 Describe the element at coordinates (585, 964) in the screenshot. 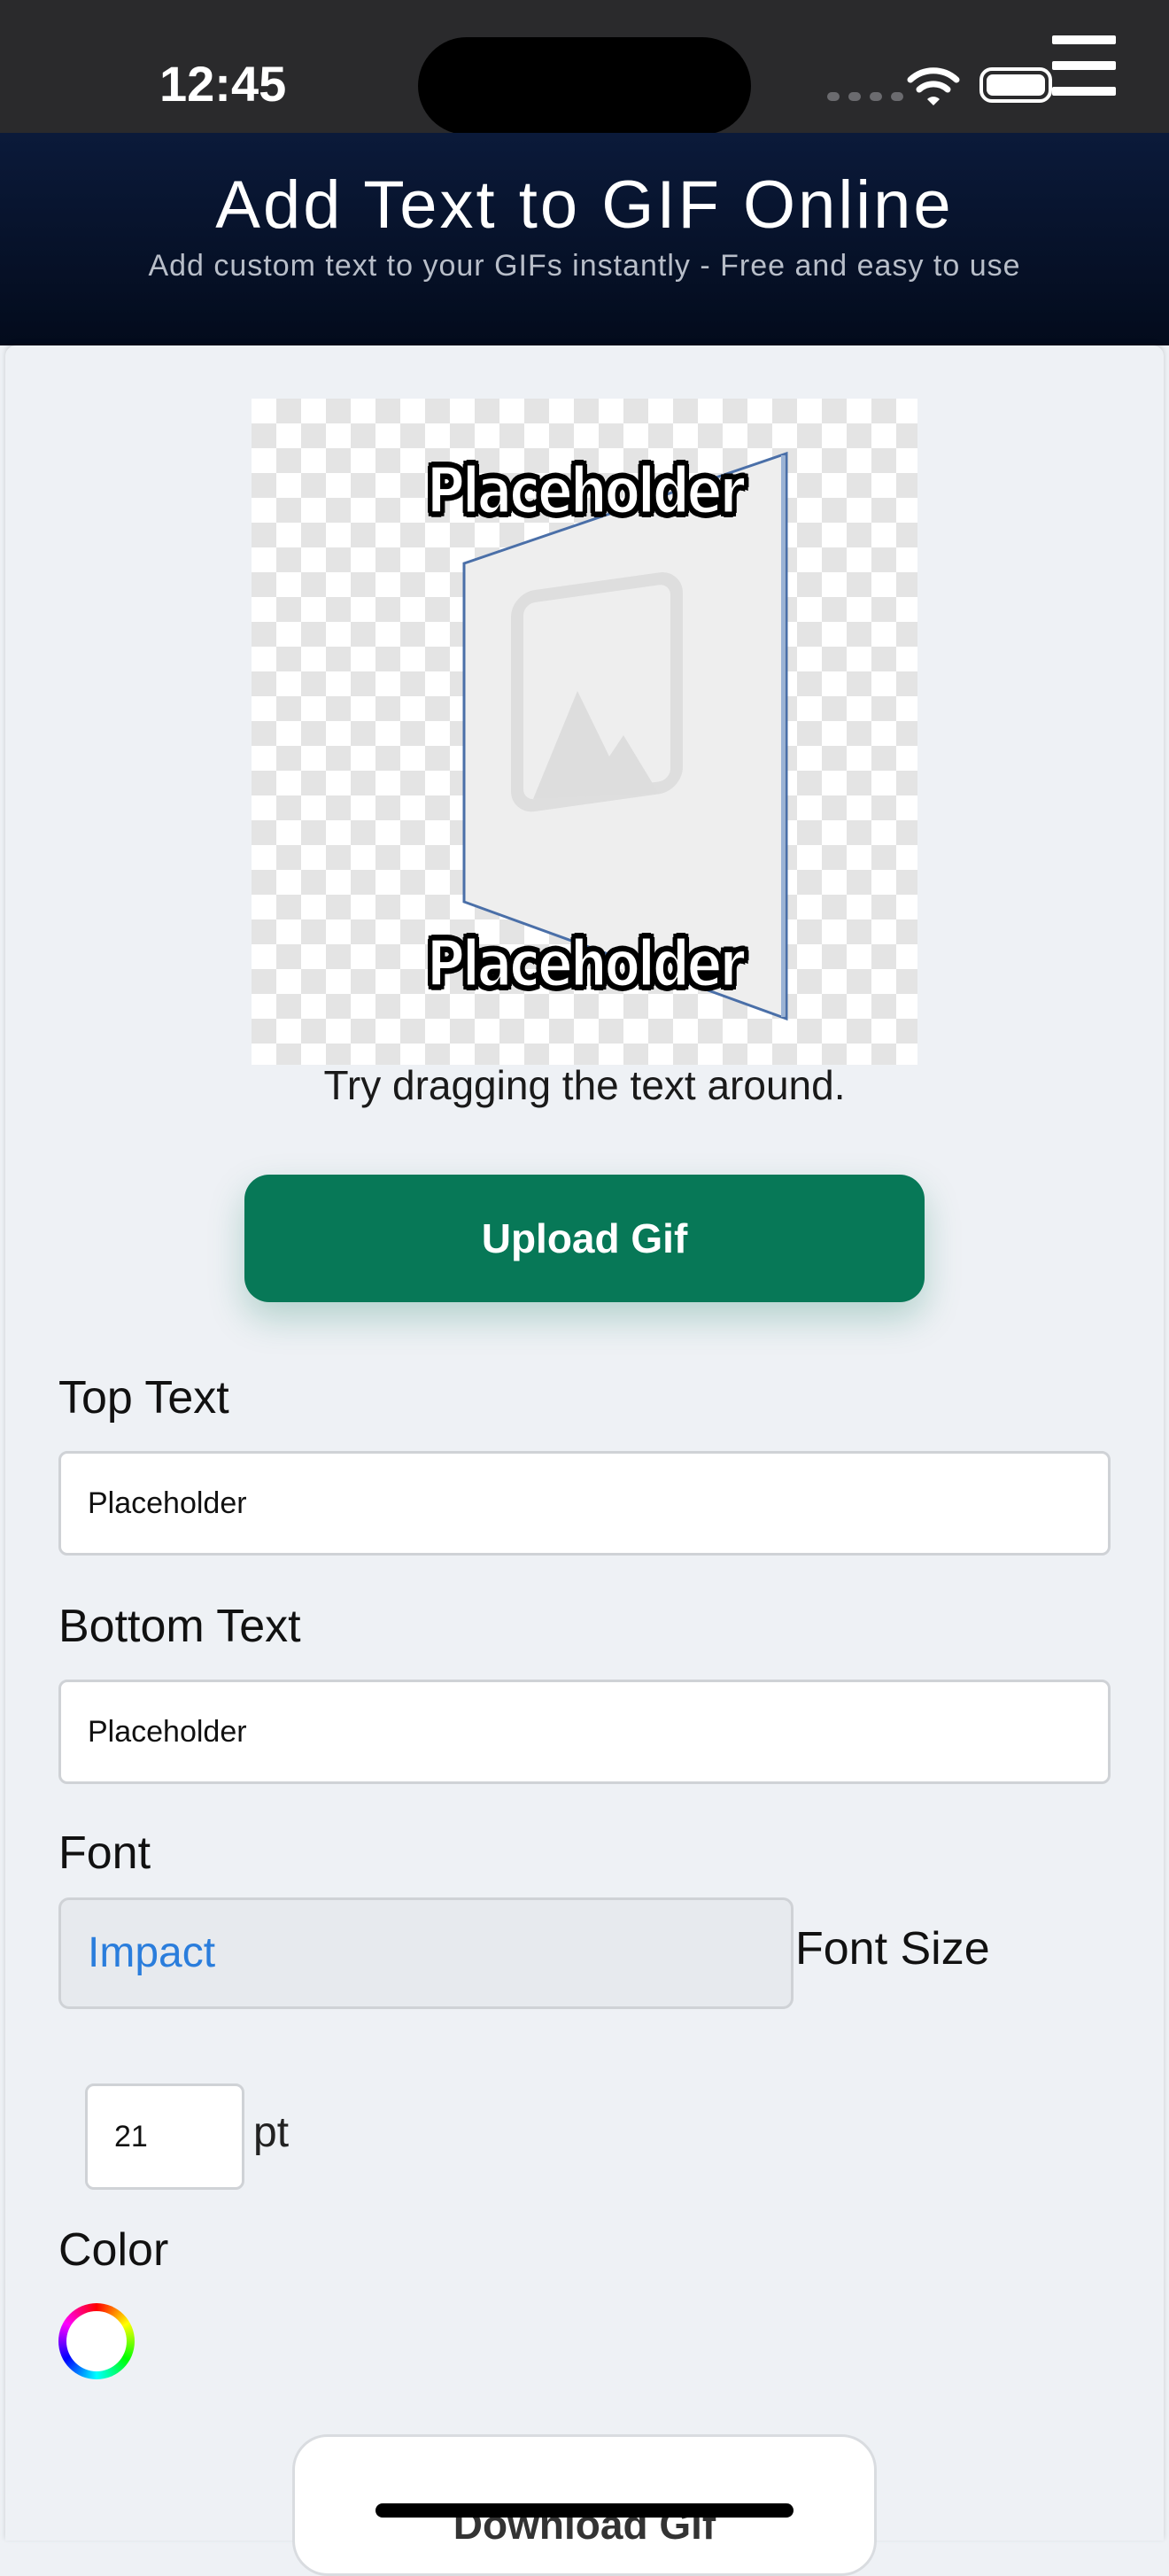

I see `bottom-caption-text: Placeholder` at that location.